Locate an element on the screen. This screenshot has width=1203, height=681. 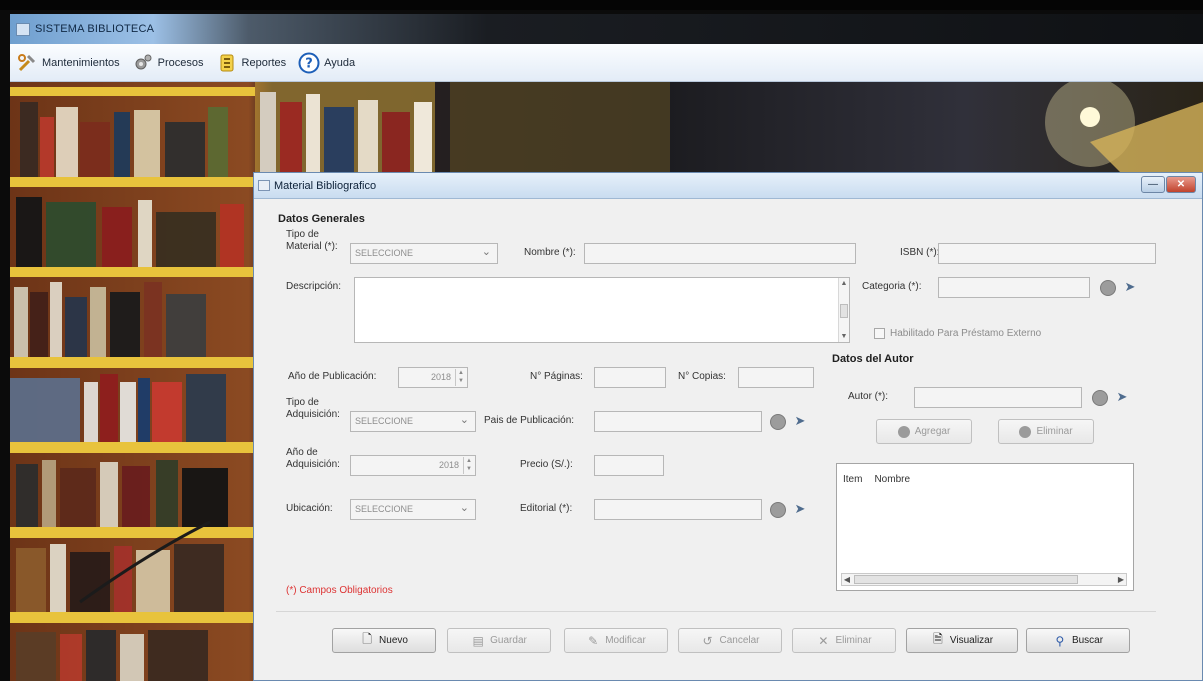
categoria-search-icon is located at coordinates (1108, 288).